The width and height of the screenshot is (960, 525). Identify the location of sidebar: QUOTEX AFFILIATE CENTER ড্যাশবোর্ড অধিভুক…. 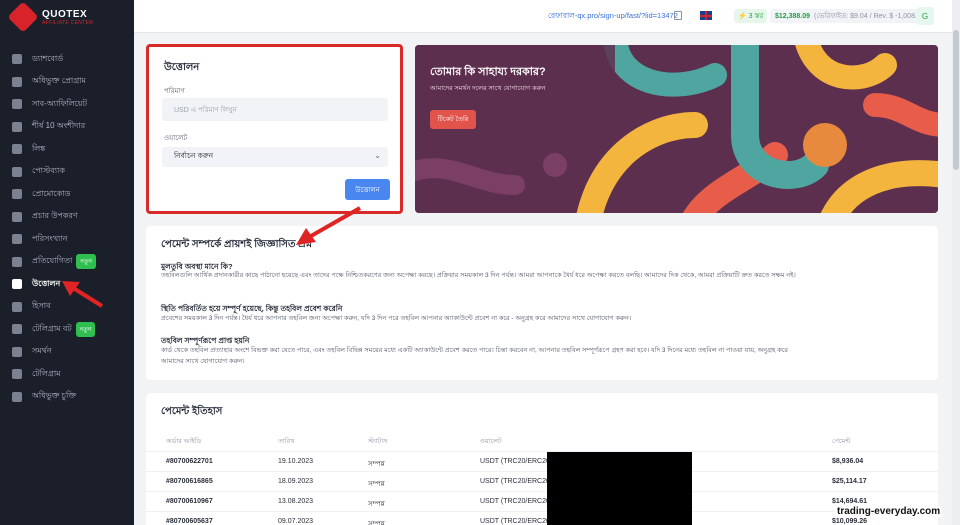
(67, 262).